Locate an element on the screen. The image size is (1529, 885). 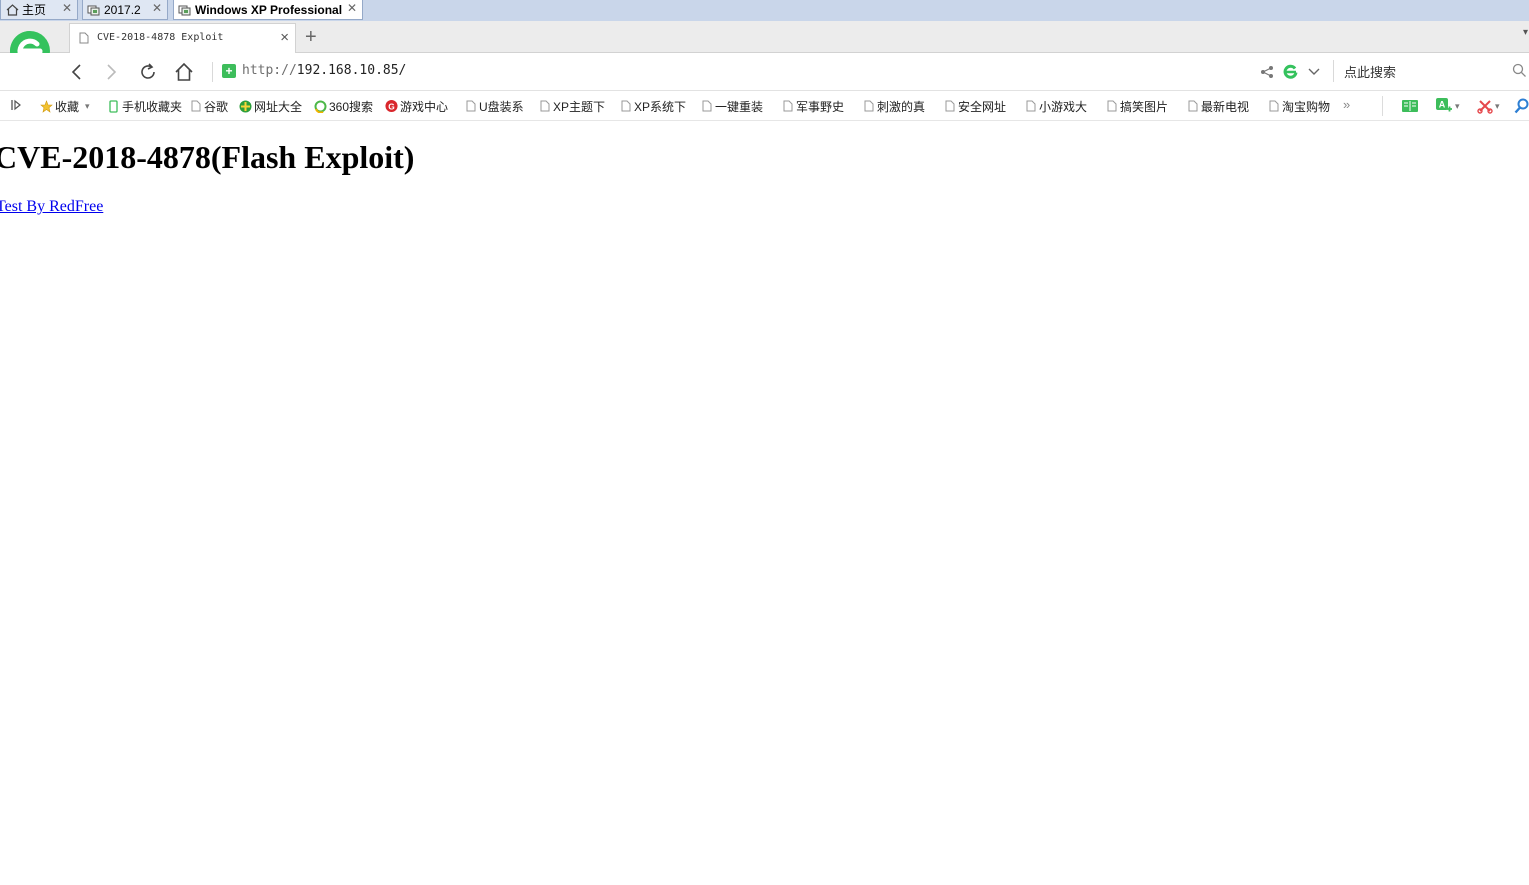
bookmark-label: 淘宝购物 is located at coordinates (1306, 106).